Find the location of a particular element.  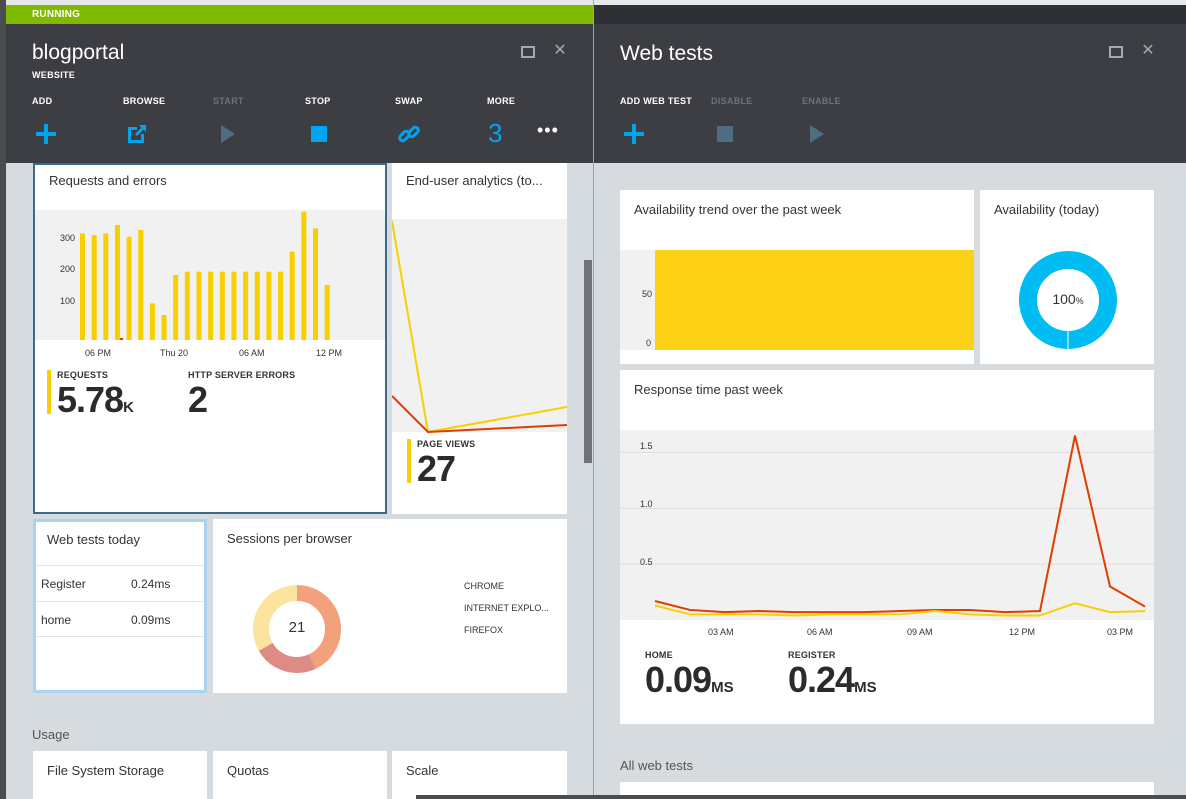

stop-command: STOP is located at coordinates (345, 126).